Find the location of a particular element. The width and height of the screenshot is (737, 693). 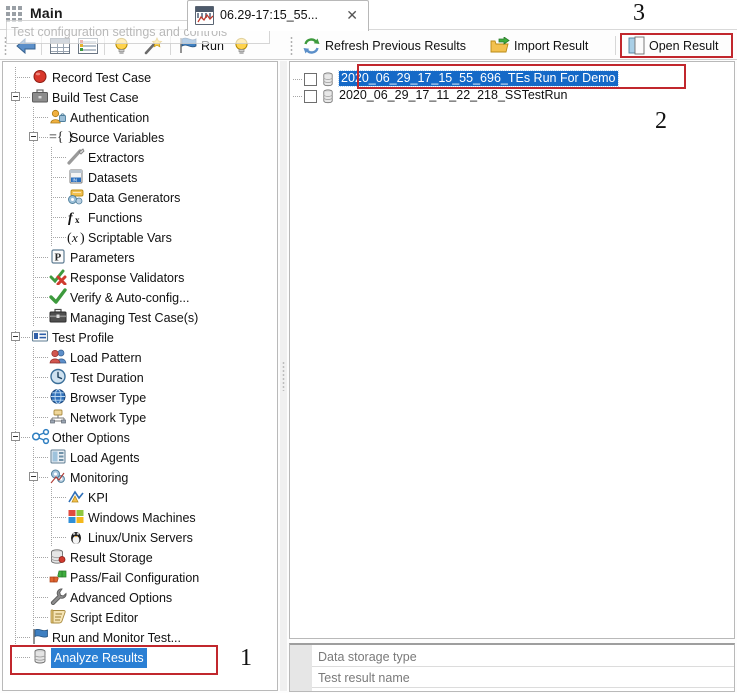

tree-item-record-test-case: Record Test Case is located at coordinates (140, 77).